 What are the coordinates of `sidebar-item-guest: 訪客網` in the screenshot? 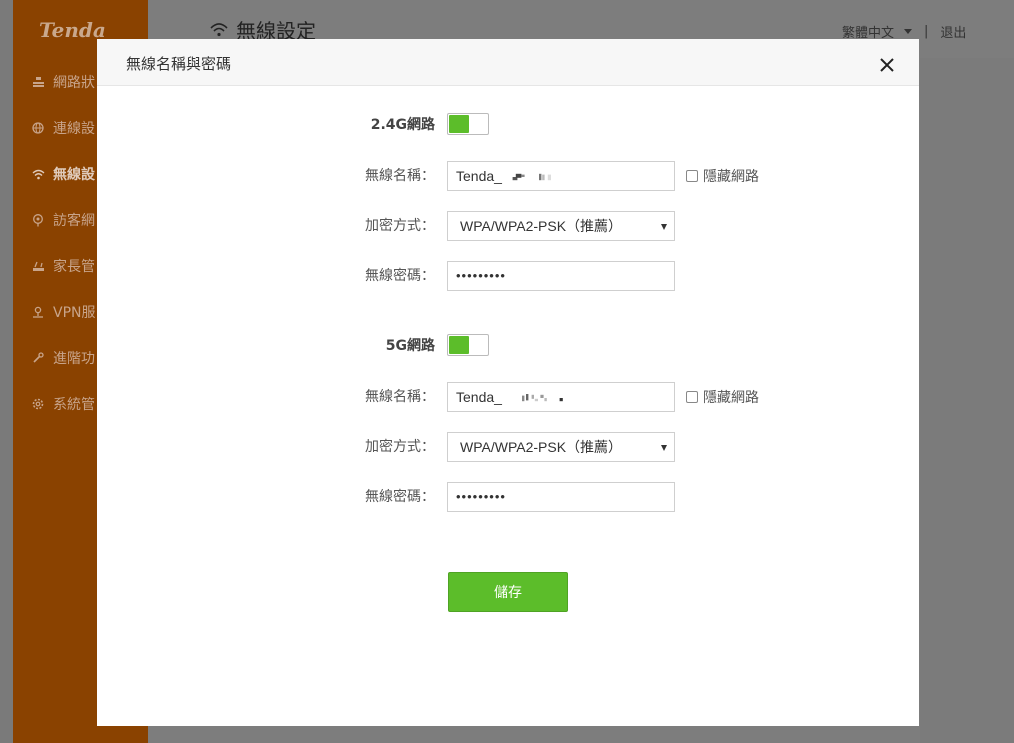 It's located at (63, 220).